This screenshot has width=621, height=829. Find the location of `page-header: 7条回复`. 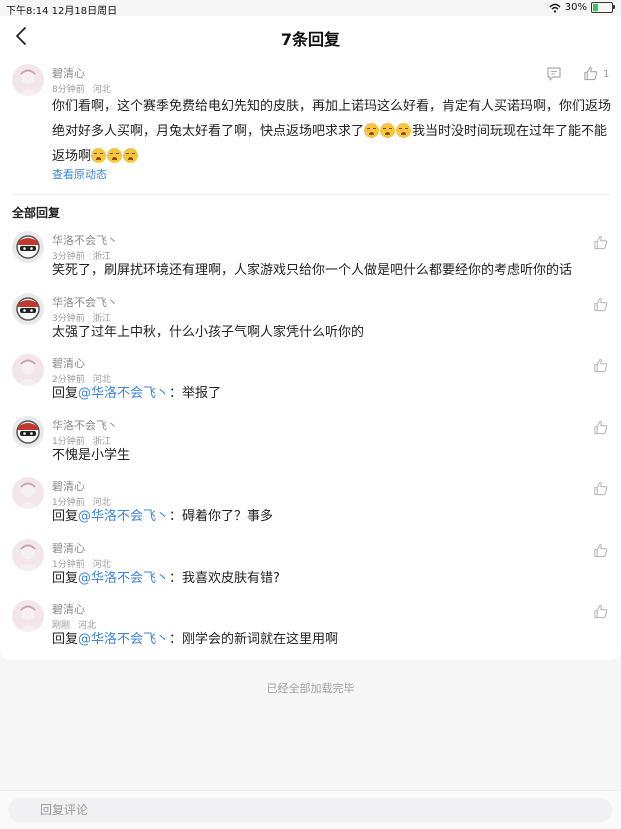

page-header: 7条回复 is located at coordinates (310, 36).